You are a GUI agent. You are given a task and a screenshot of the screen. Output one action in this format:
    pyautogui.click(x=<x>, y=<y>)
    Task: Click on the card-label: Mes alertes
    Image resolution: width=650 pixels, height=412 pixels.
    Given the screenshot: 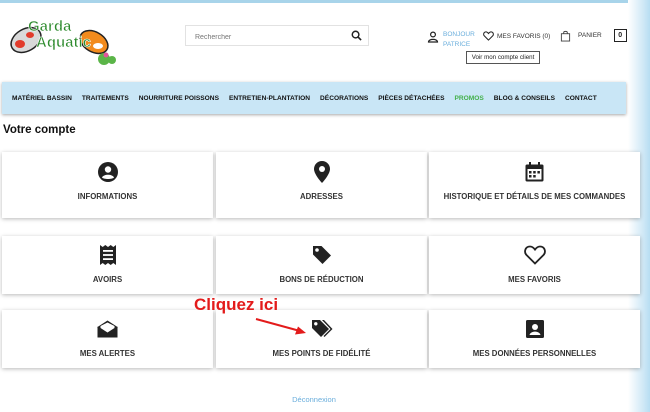 What is the action you would take?
    pyautogui.click(x=107, y=353)
    